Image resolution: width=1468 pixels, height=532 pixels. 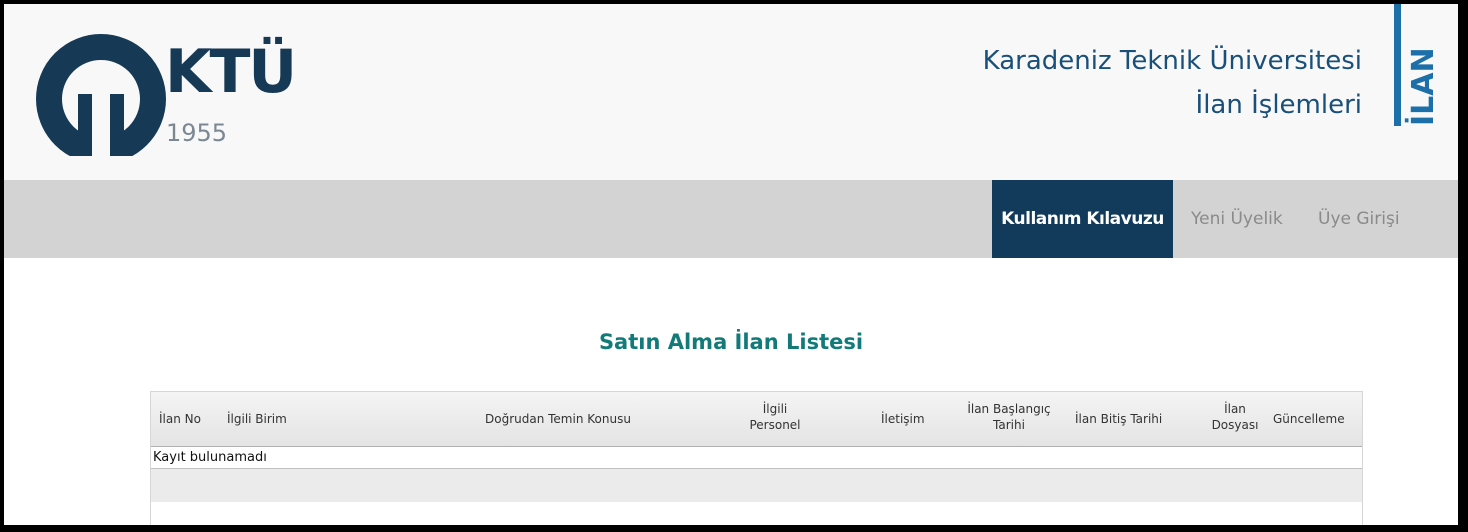 I want to click on column-header-ilan-dosyasi: İlan Dosyası, so click(x=1235, y=417).